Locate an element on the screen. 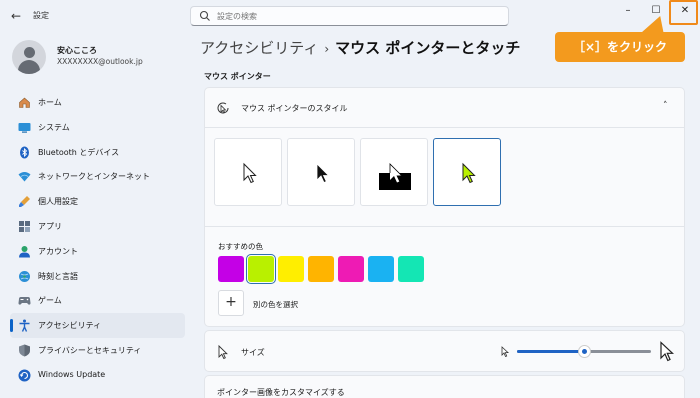 Image resolution: width=700 pixels, height=398 pixels. slider-thumb is located at coordinates (584, 351).